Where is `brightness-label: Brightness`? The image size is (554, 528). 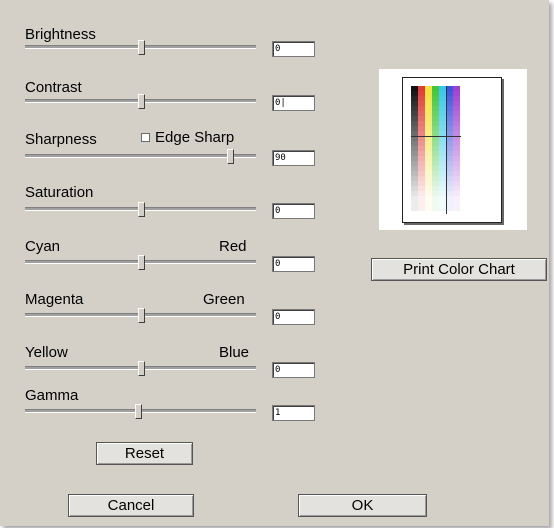
brightness-label: Brightness is located at coordinates (60, 34).